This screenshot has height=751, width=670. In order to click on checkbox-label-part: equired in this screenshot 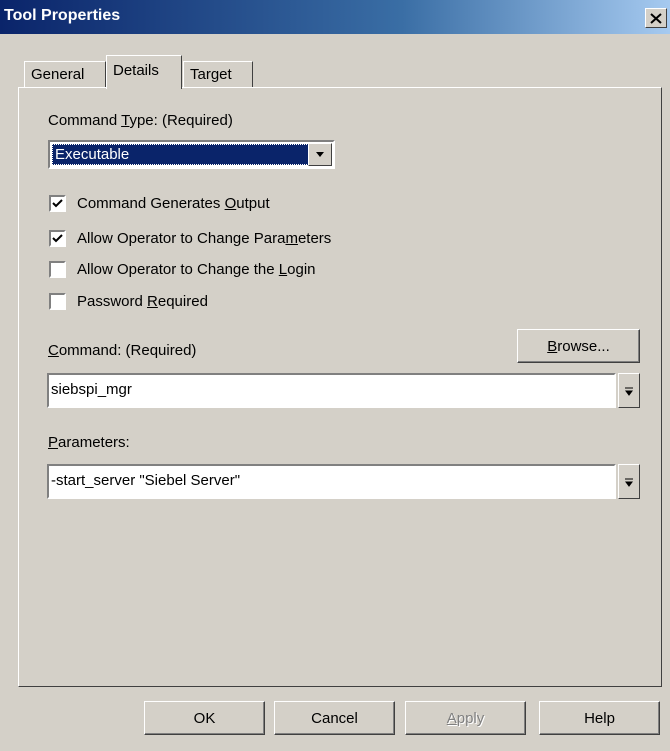, I will do `click(182, 301)`.